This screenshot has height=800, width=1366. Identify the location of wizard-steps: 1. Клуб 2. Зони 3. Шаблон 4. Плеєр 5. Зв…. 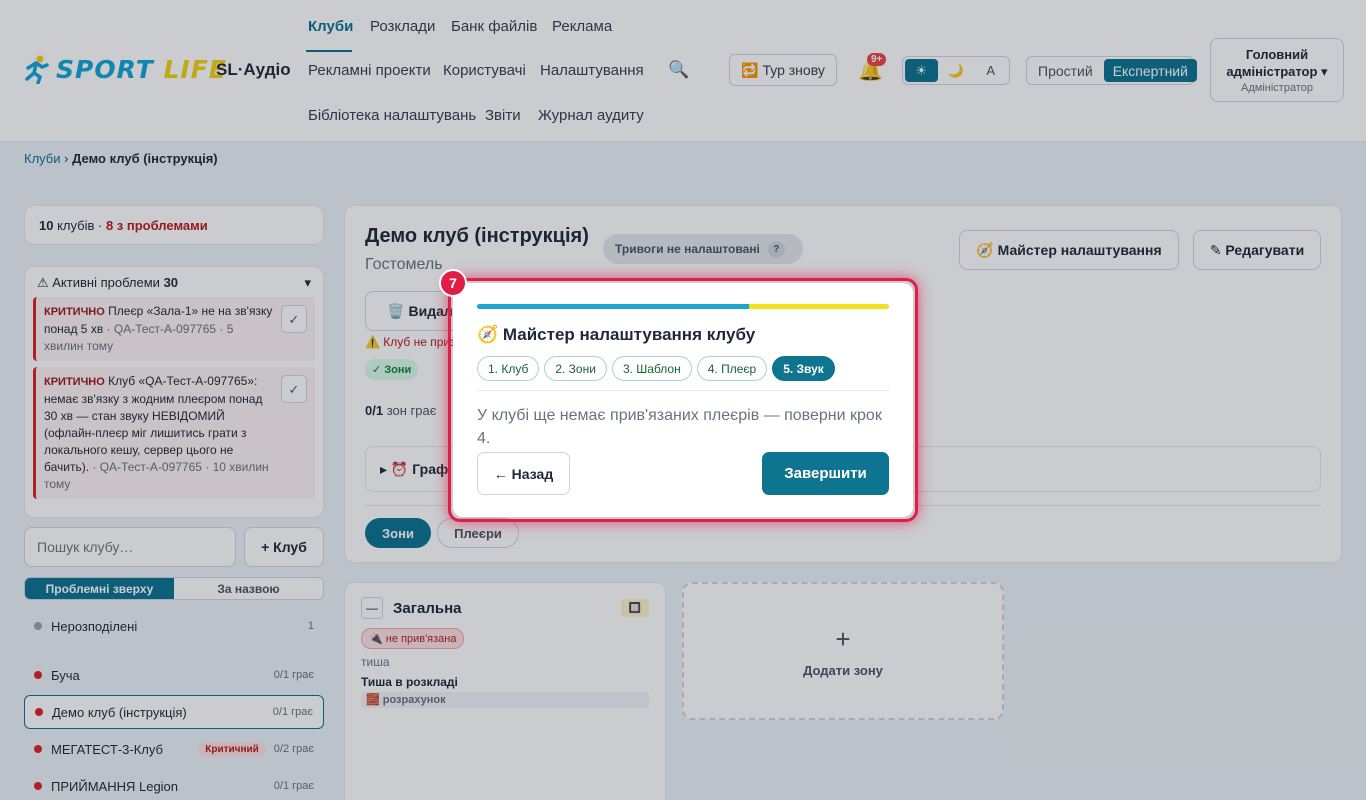
(656, 368).